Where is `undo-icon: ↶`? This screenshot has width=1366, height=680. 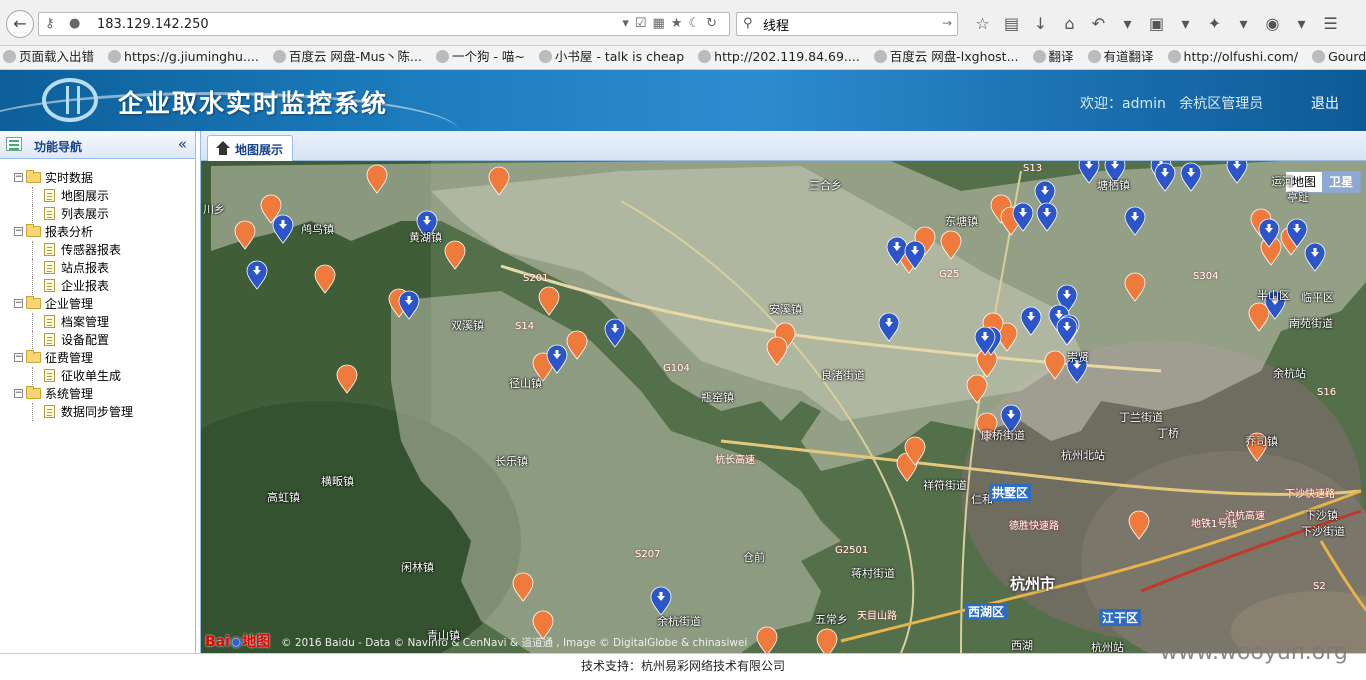
undo-icon: ↶ is located at coordinates (1098, 24).